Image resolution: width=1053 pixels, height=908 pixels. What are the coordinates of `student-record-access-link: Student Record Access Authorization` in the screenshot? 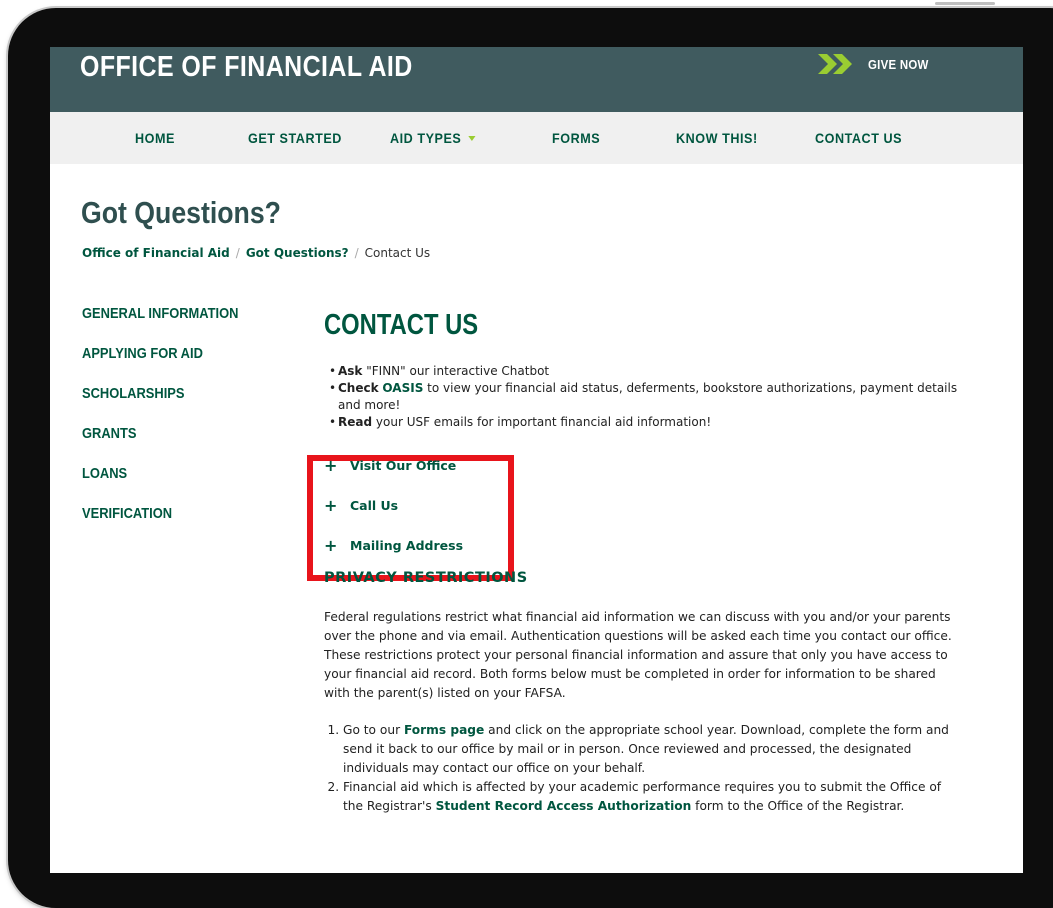 It's located at (564, 806).